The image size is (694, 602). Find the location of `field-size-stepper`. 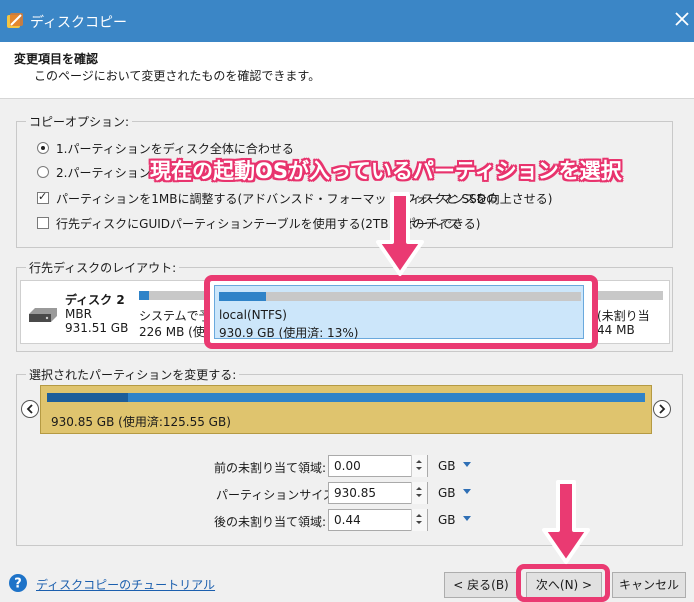

field-size-stepper is located at coordinates (419, 493).